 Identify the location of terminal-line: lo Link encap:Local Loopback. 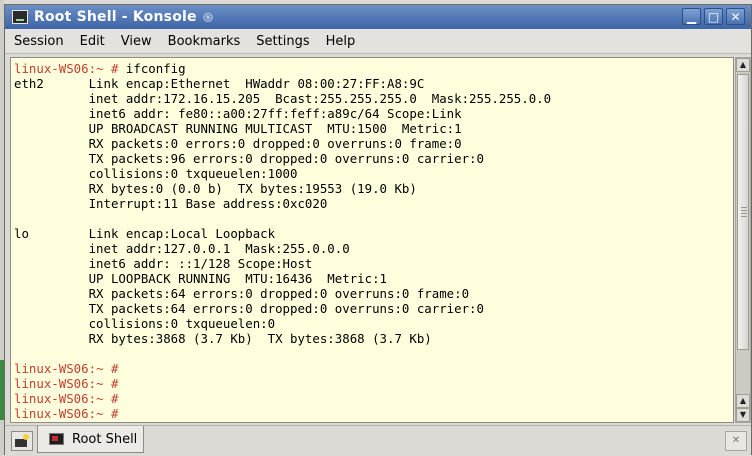
(145, 233).